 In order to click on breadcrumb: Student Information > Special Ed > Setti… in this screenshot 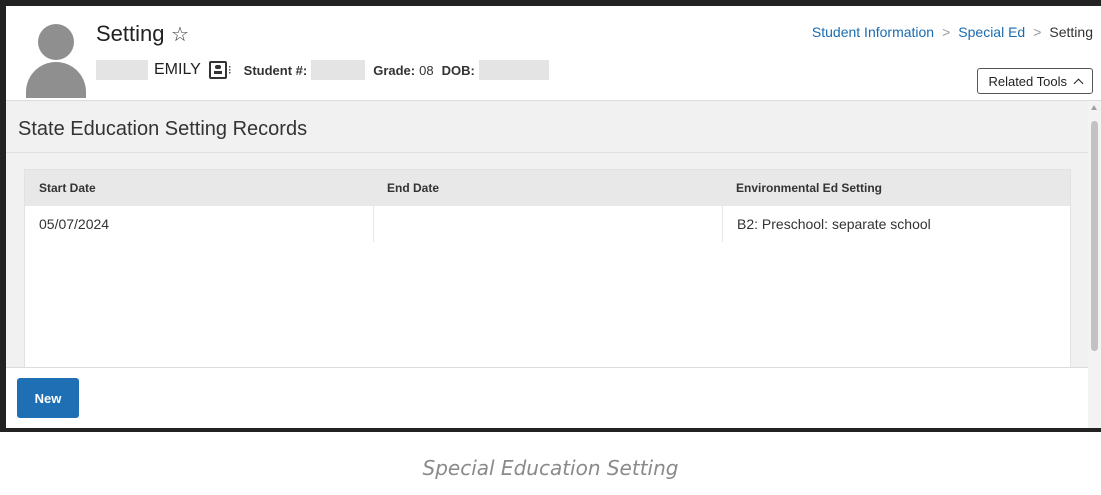, I will do `click(952, 32)`.